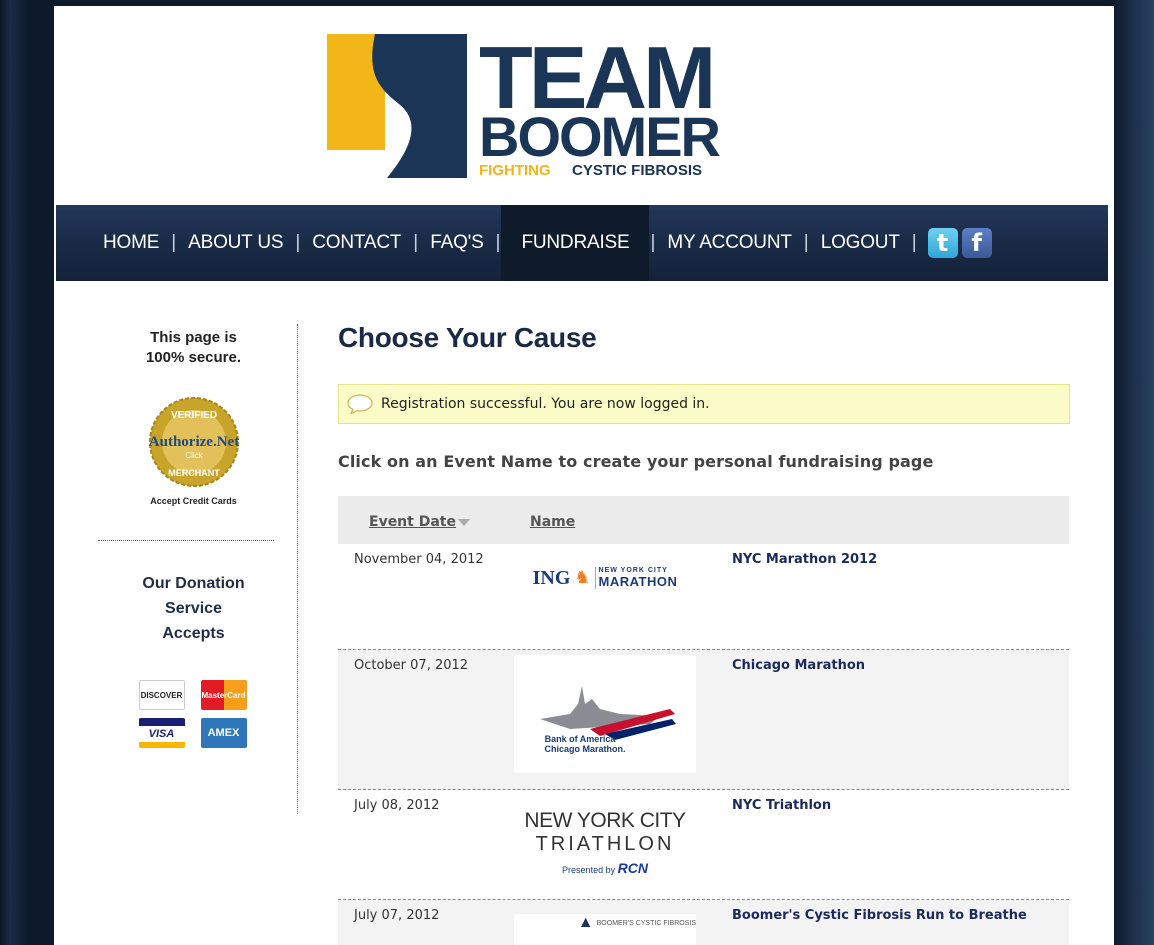  I want to click on nyc-text: NEW YORK CITY, so click(605, 820).